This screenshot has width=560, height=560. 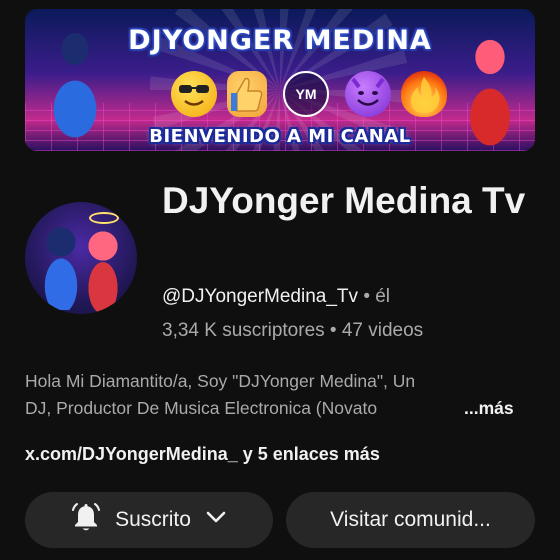 I want to click on channel-stats: 3,34 K suscriptores • 47 videos, so click(x=292, y=331).